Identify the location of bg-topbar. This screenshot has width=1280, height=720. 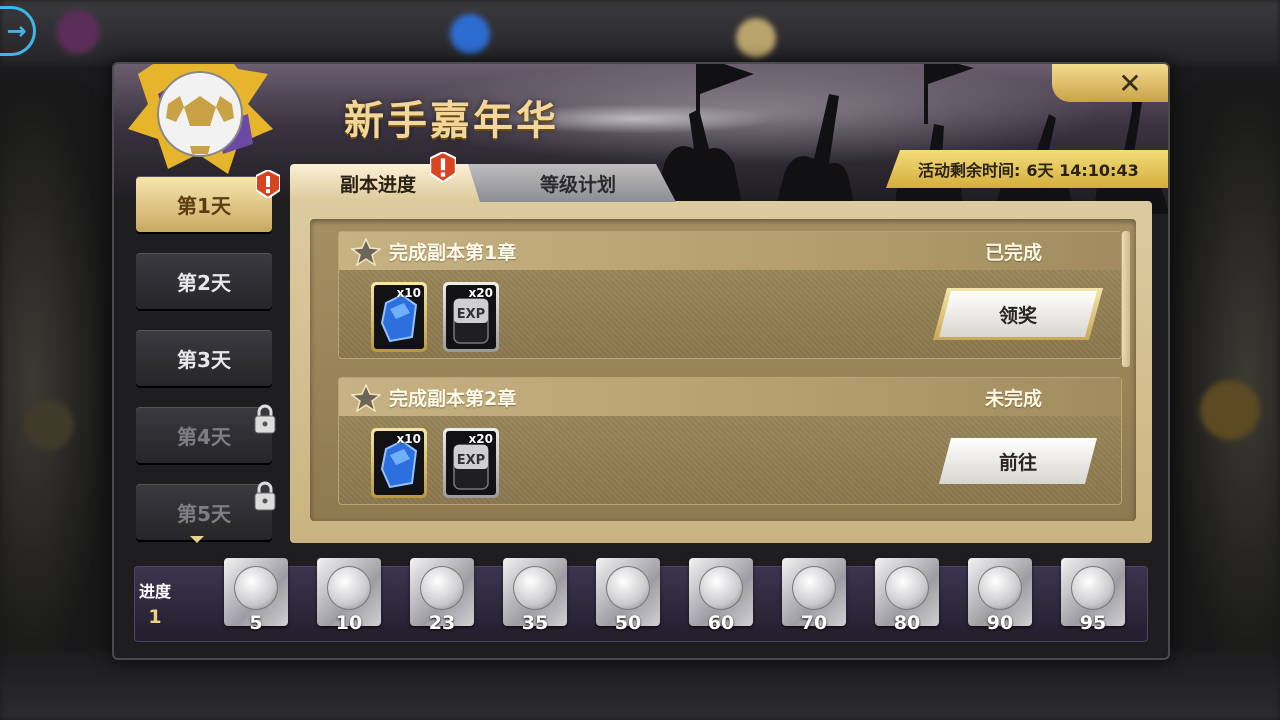
(640, 32).